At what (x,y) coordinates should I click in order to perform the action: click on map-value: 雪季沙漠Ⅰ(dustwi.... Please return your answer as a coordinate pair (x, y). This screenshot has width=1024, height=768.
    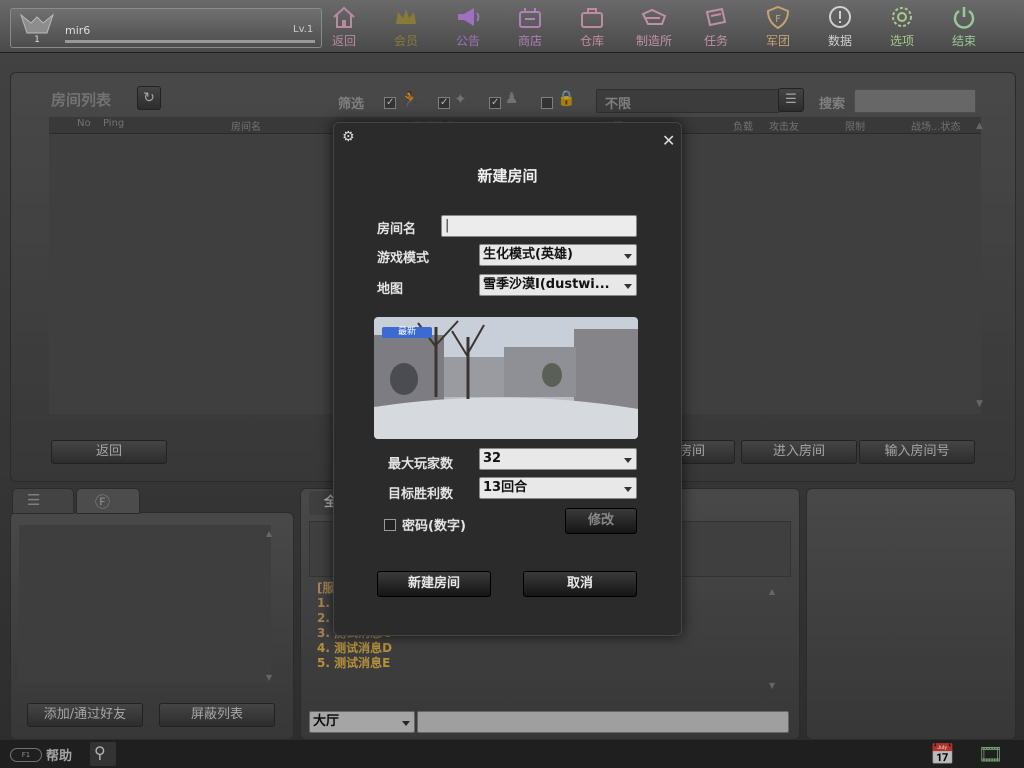
    Looking at the image, I should click on (546, 284).